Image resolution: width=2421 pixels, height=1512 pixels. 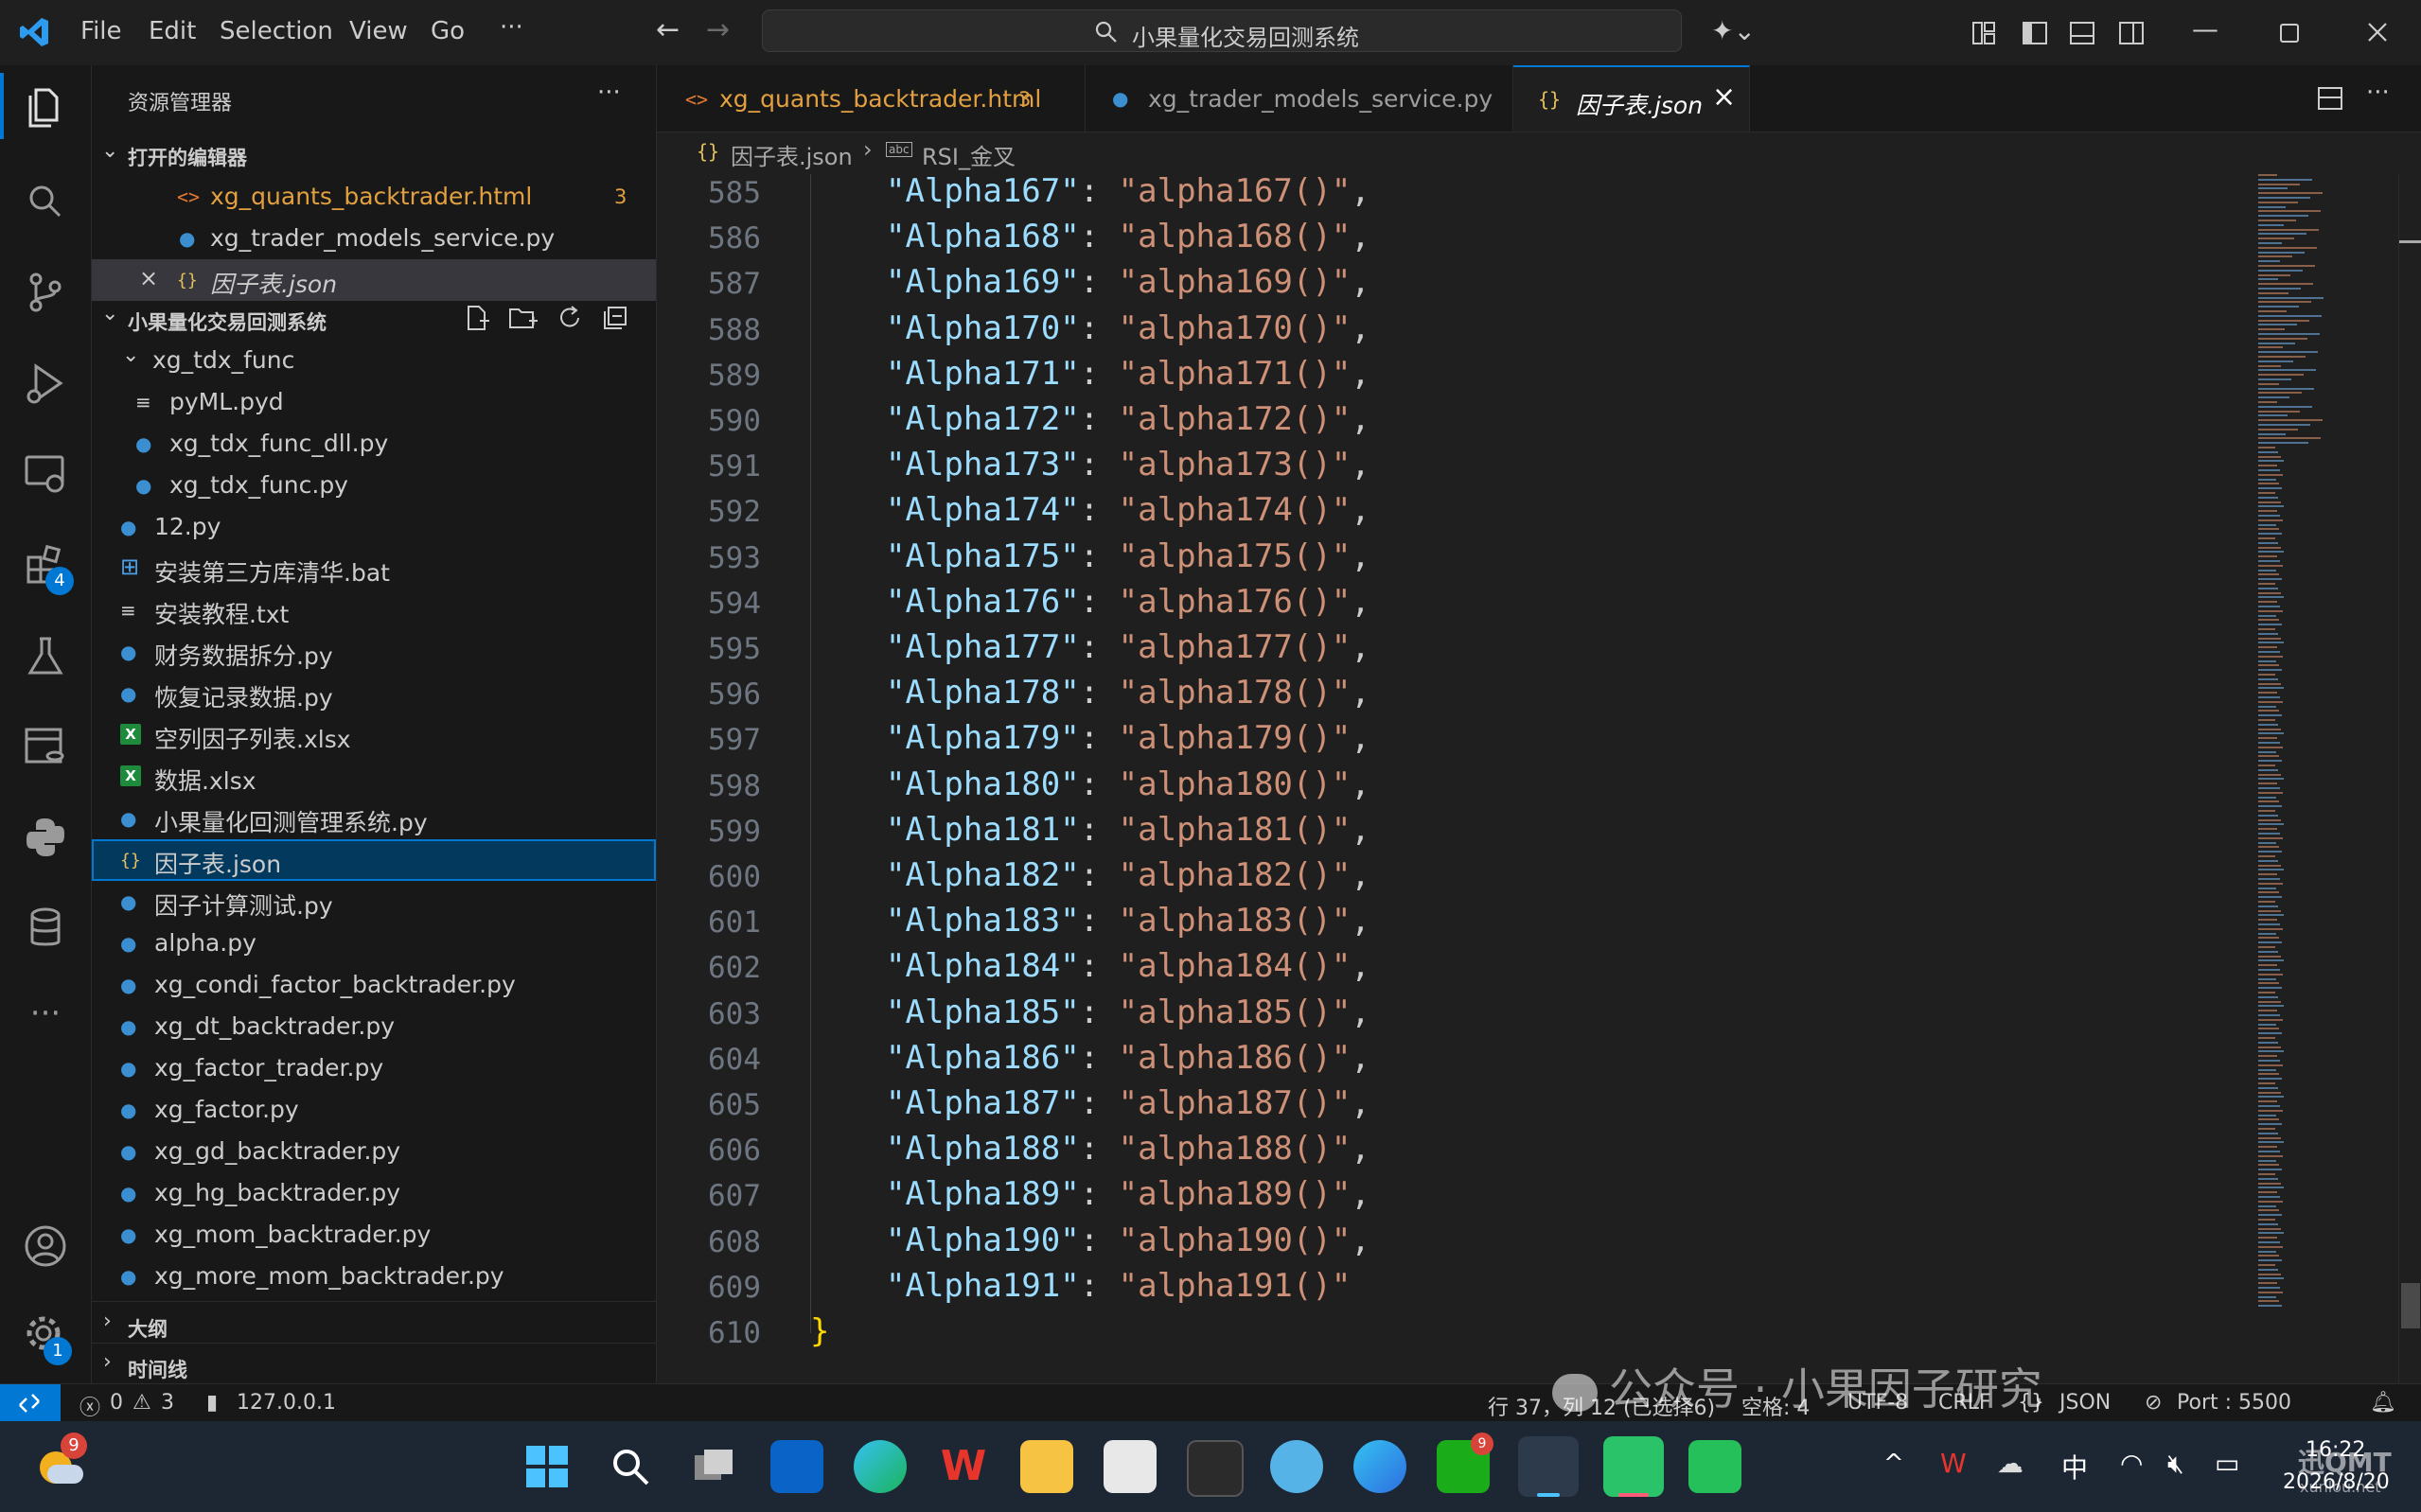 I want to click on collapse-all-icon, so click(x=615, y=318).